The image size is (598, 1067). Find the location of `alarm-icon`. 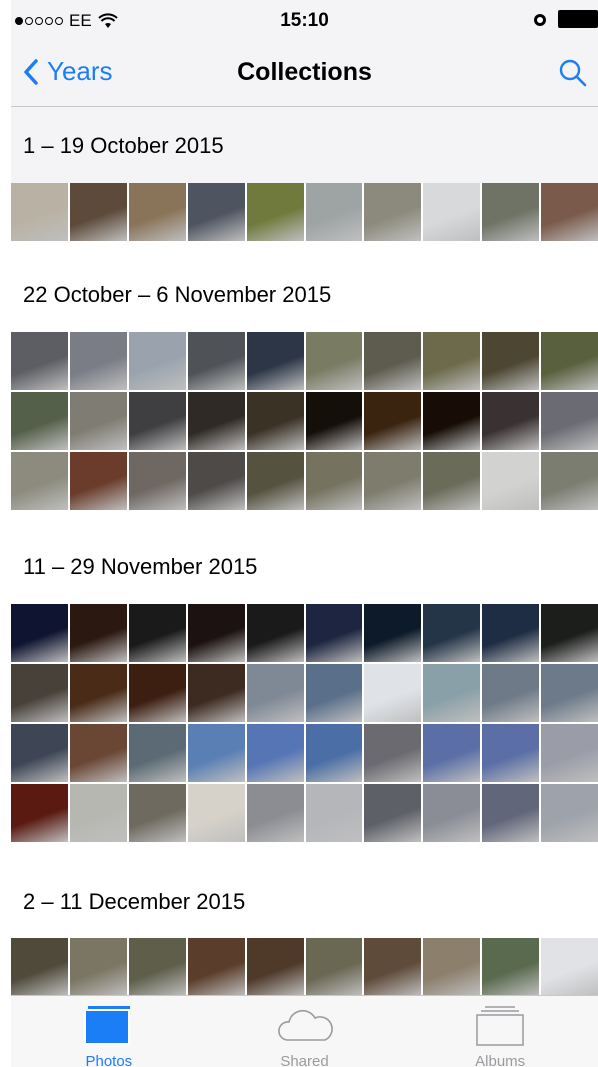

alarm-icon is located at coordinates (540, 20).